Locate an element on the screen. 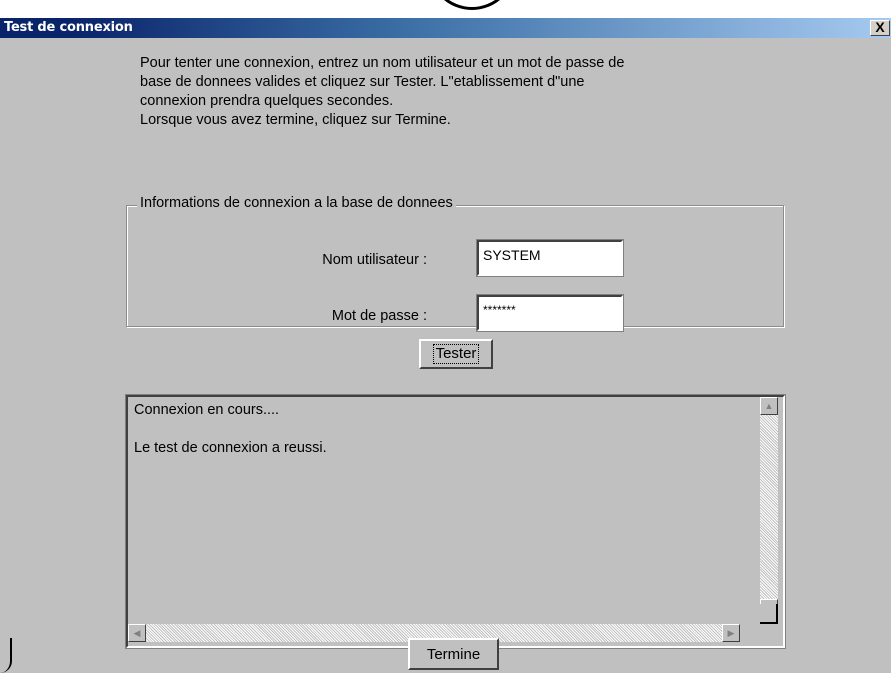  scroll-up-arrow-icon: ▲ is located at coordinates (769, 406).